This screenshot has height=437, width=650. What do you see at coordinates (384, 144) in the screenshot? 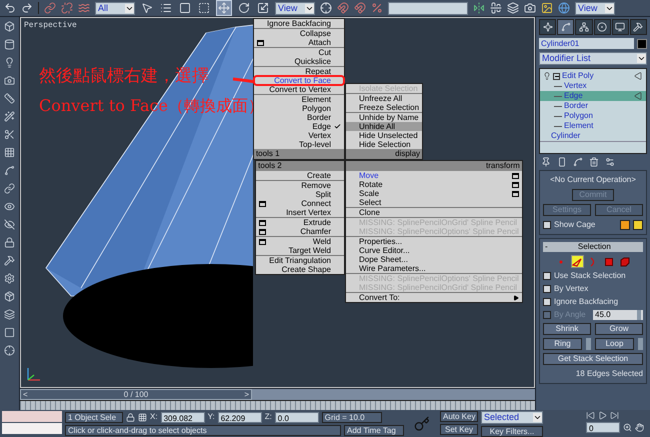
I see `menu-item: Hide Selection` at bounding box center [384, 144].